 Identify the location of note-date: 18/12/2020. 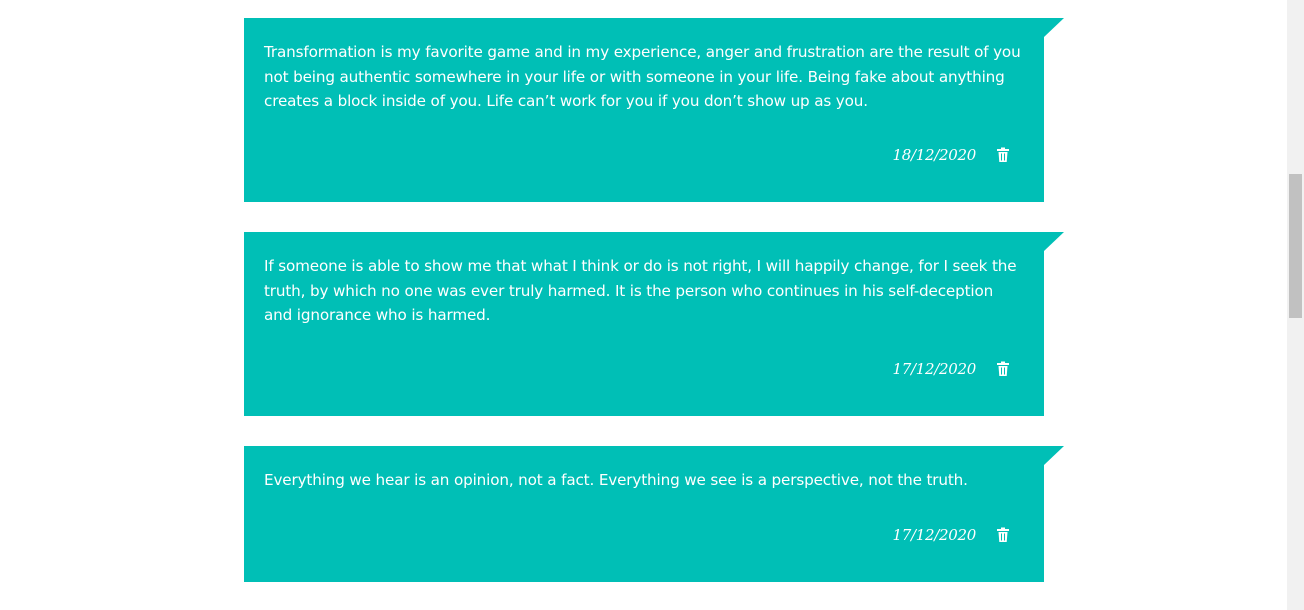
(934, 155).